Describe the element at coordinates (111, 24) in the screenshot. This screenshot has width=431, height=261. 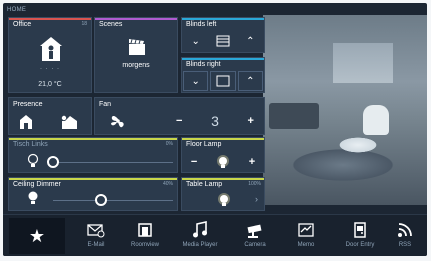
I see `scenes-title: Scenes` at that location.